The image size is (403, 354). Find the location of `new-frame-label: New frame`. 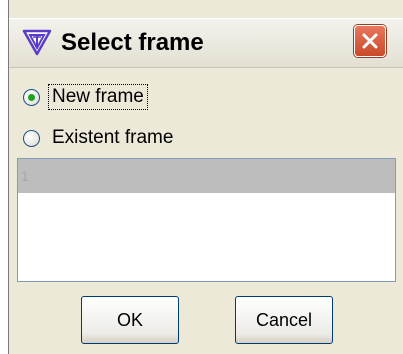

new-frame-label: New frame is located at coordinates (98, 97).